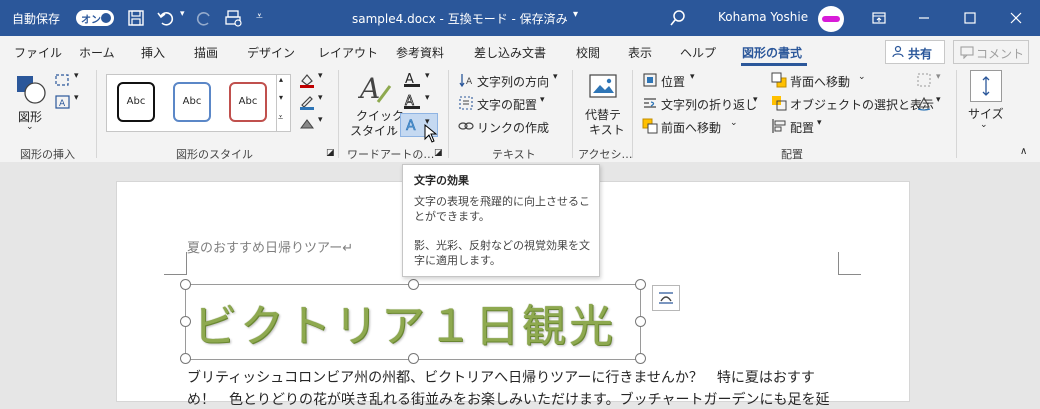 Image resolution: width=1040 pixels, height=409 pixels. What do you see at coordinates (281, 79) in the screenshot?
I see `gallery-up-icon: ▴` at bounding box center [281, 79].